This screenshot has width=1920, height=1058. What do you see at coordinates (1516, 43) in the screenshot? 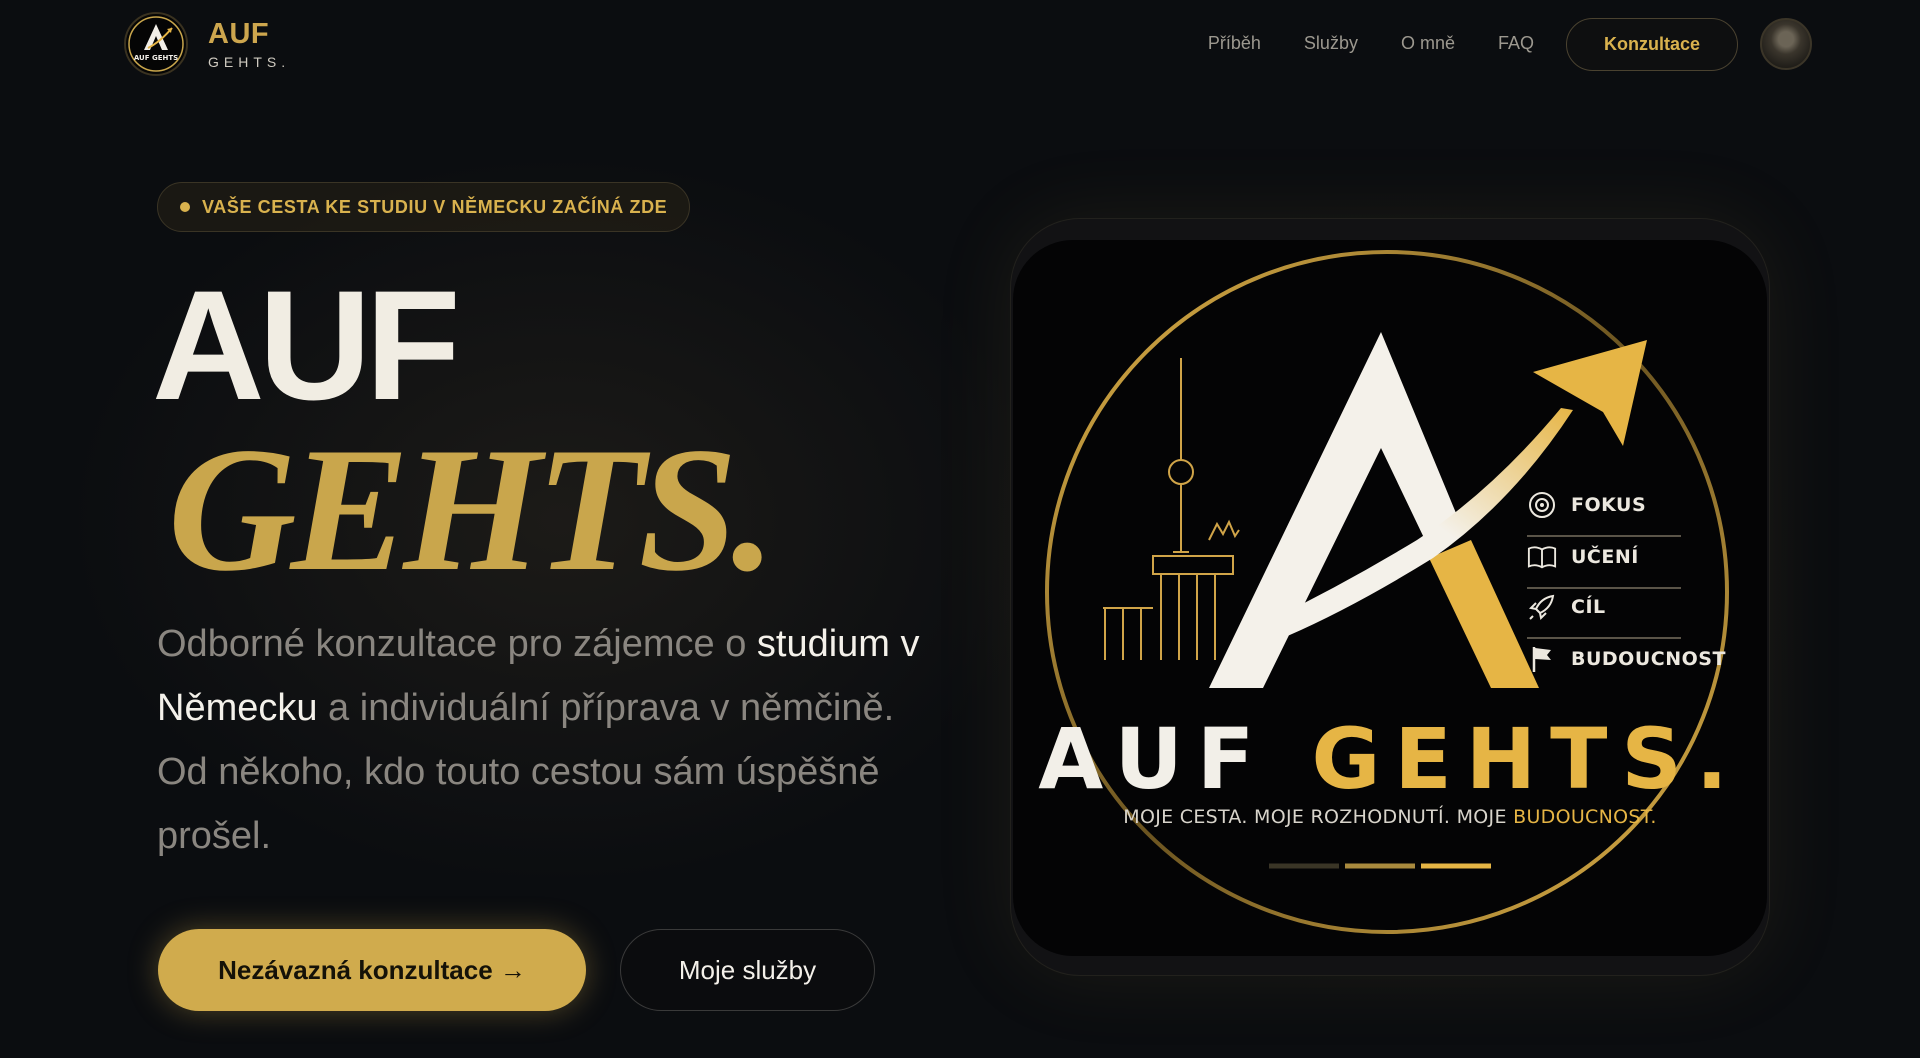
I see `nav-link-faq: FAQ` at bounding box center [1516, 43].